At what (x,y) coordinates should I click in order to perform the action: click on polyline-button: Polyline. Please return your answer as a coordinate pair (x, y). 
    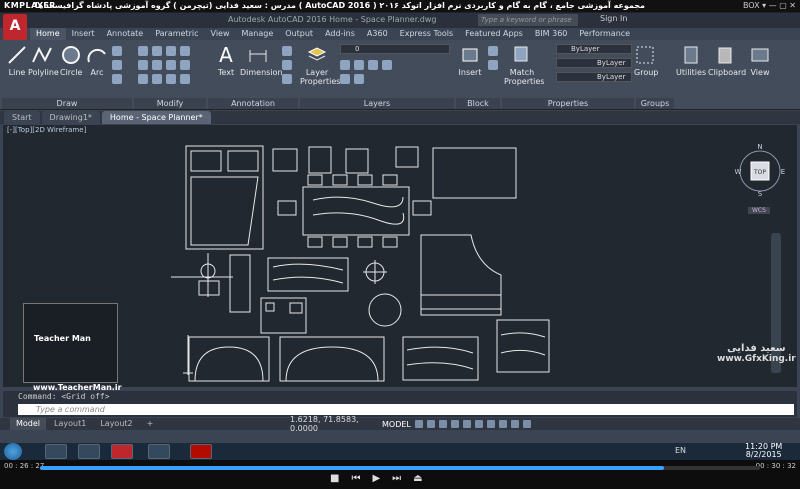
    Looking at the image, I should click on (43, 60).